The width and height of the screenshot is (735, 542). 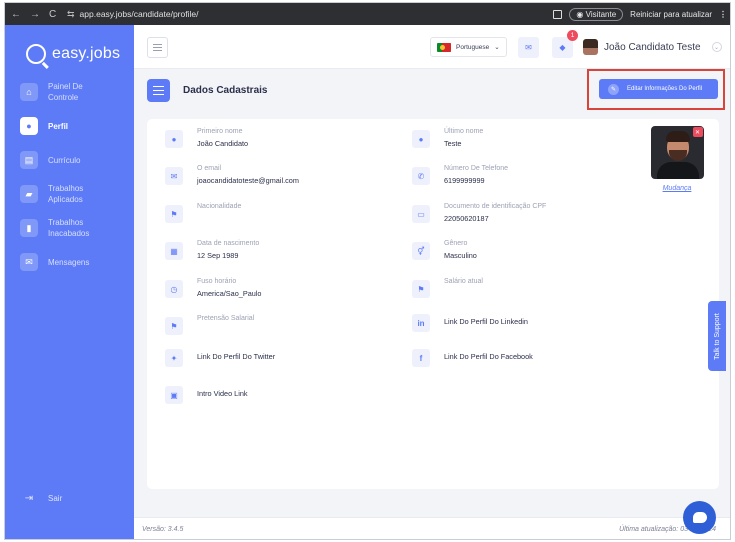 I want to click on field-timezone: ◷ Fuso horário America/Sao_Paulo, so click(x=285, y=287).